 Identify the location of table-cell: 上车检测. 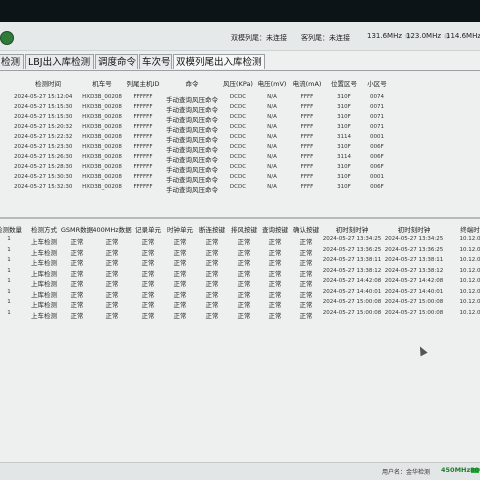
(44, 263).